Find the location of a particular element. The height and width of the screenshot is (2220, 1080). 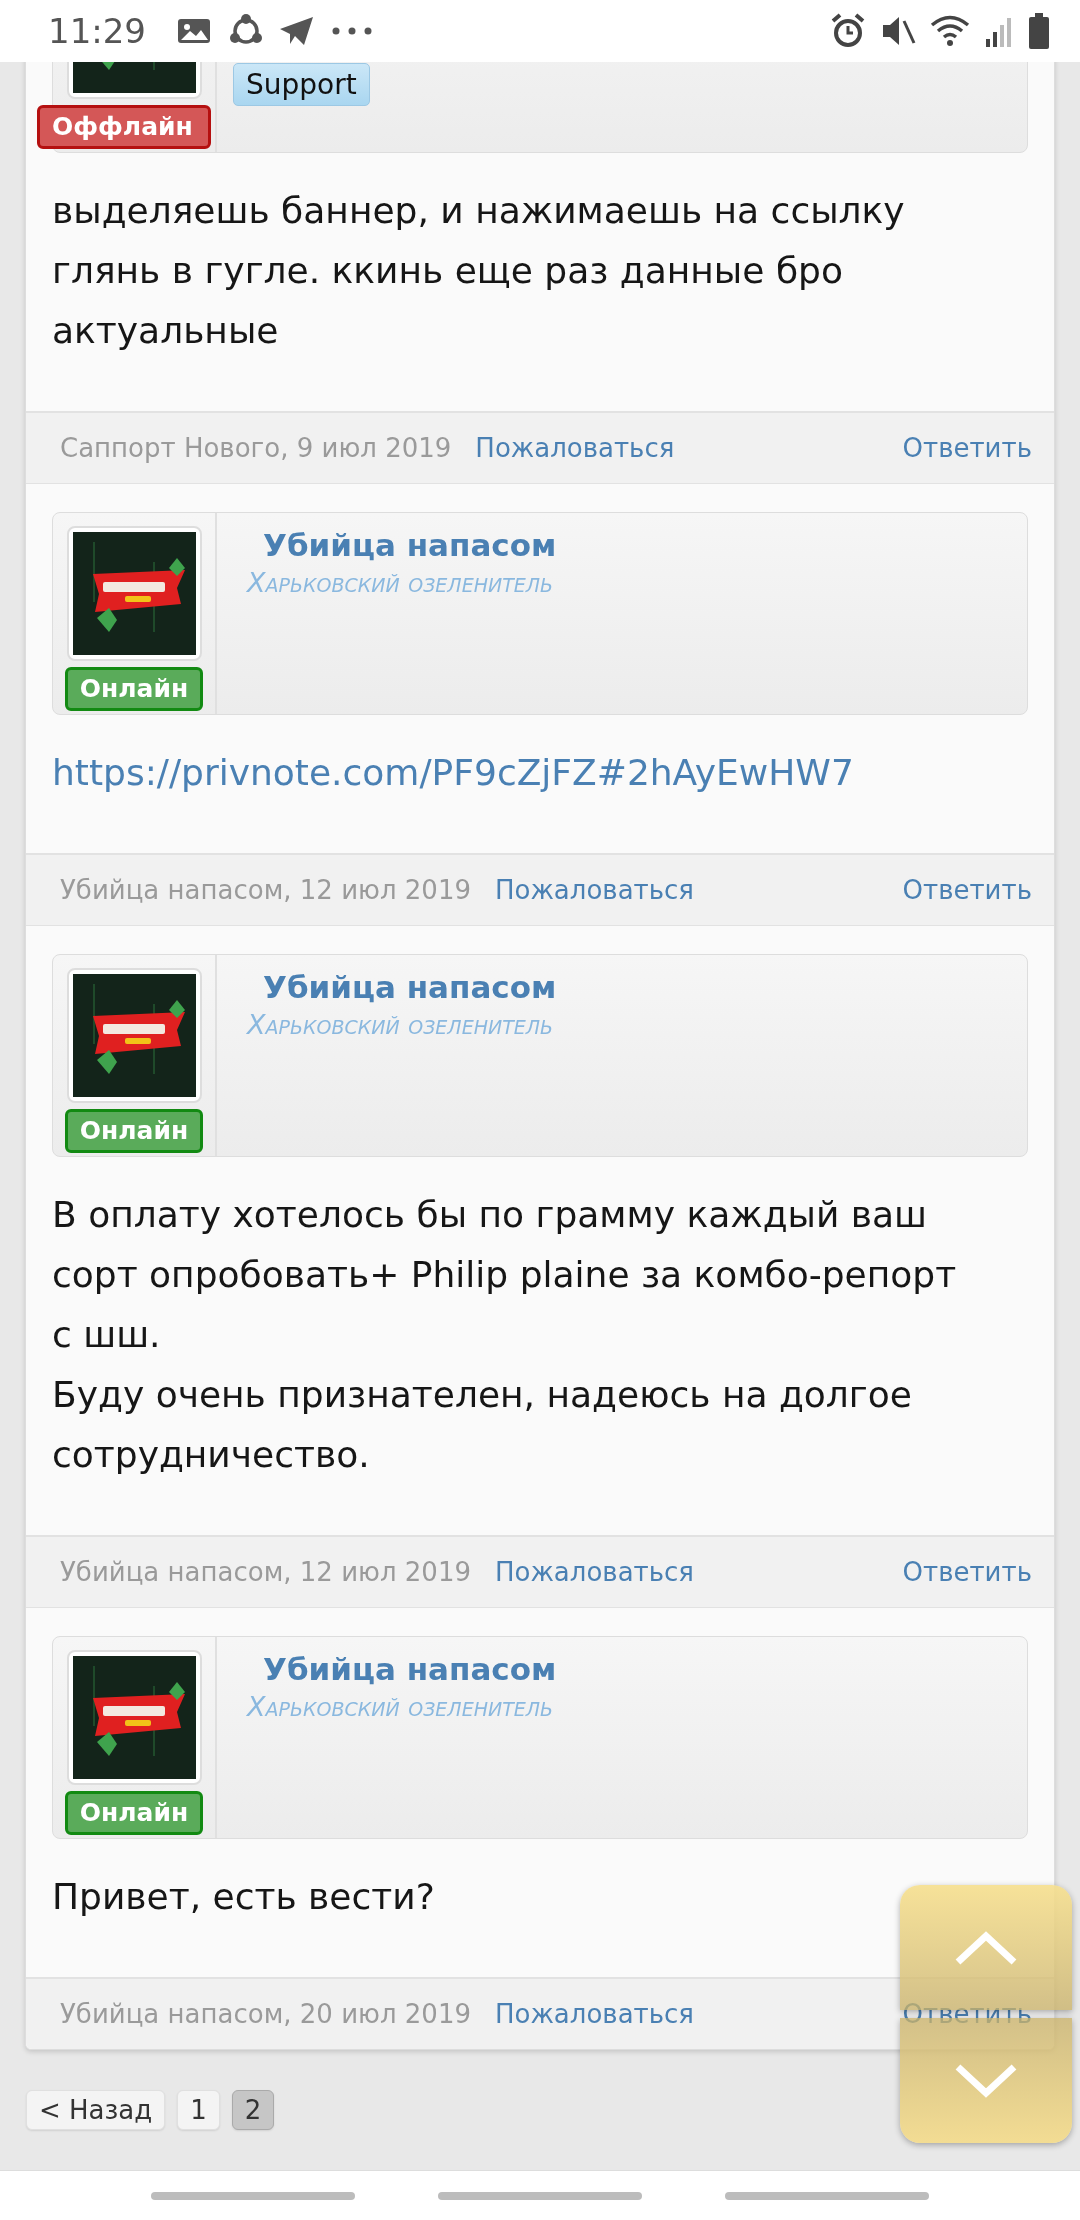

previous-page-button: < Назад is located at coordinates (96, 2110).